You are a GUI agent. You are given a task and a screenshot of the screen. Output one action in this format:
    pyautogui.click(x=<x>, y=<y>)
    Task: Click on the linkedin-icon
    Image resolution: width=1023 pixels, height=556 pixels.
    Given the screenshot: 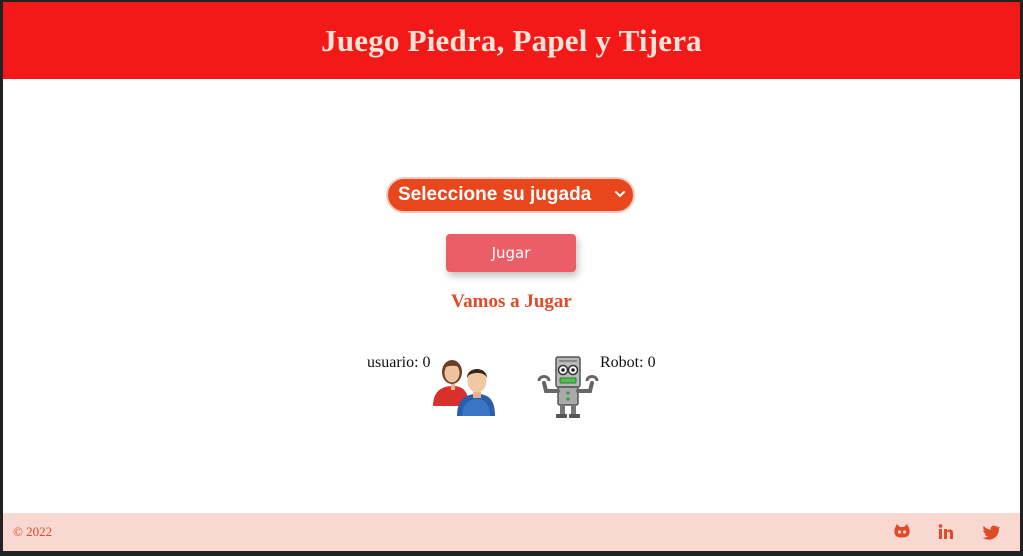 What is the action you would take?
    pyautogui.click(x=946, y=532)
    